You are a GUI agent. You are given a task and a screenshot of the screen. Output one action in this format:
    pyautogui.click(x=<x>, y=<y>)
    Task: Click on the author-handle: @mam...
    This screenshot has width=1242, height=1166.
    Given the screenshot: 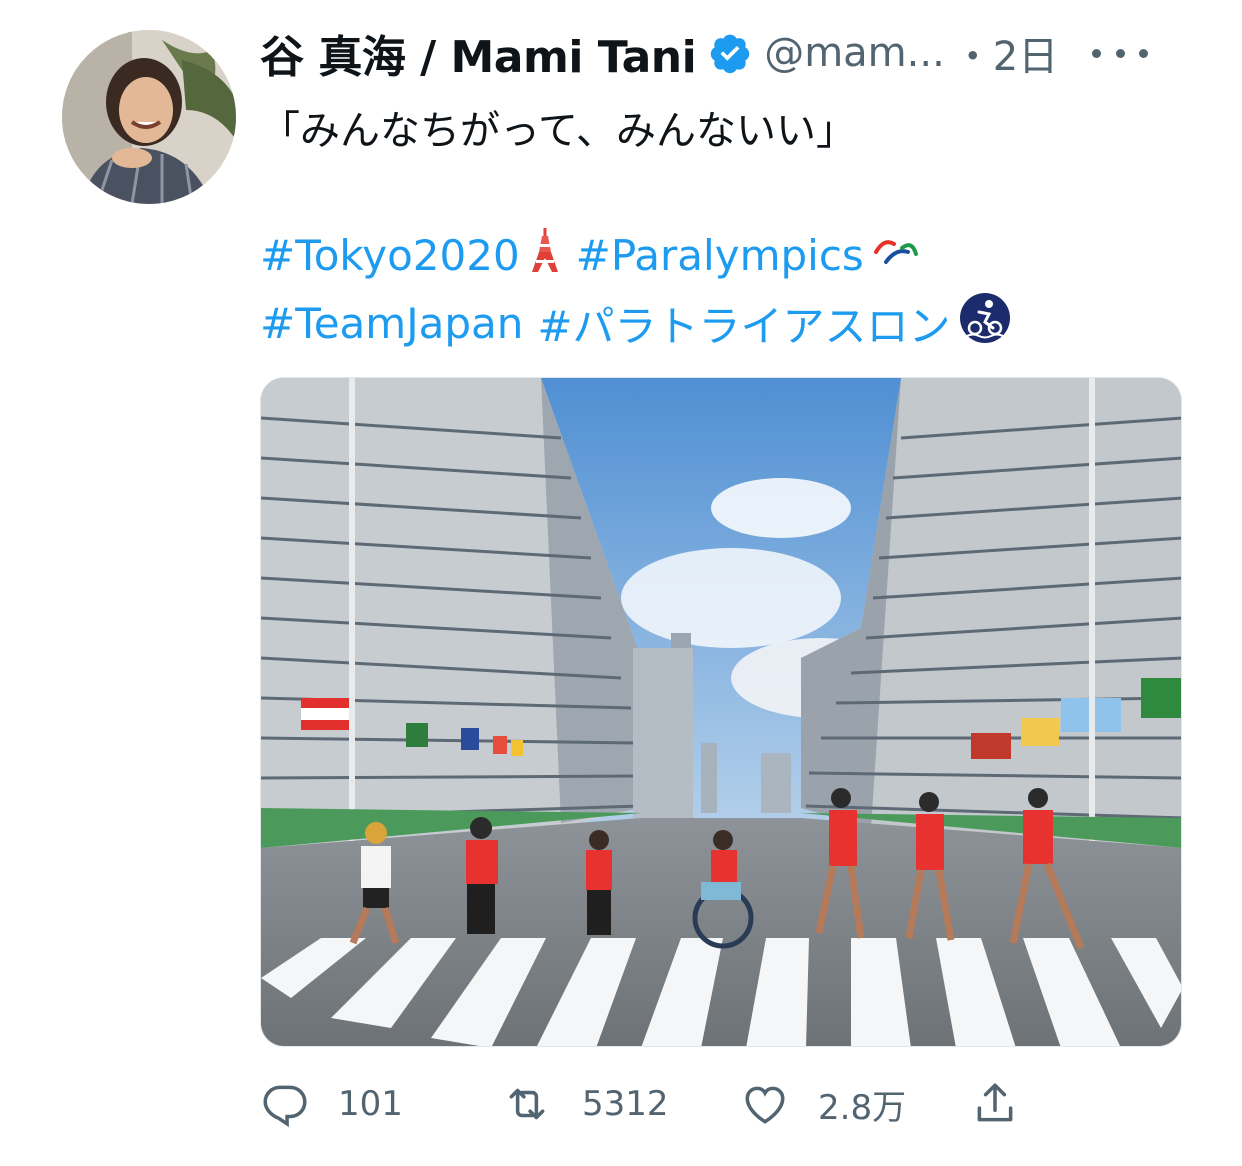 What is the action you would take?
    pyautogui.click(x=854, y=53)
    